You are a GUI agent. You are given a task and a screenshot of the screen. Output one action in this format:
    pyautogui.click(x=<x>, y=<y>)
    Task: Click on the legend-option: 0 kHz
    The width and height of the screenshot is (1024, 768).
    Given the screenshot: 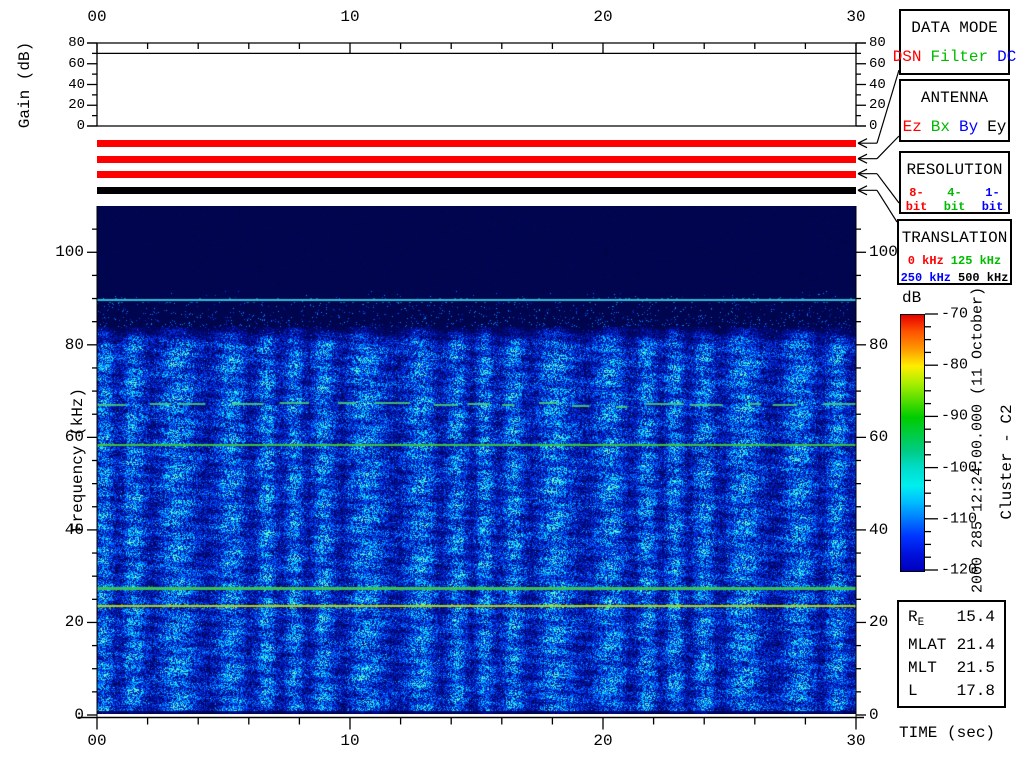 What is the action you would take?
    pyautogui.click(x=925, y=261)
    